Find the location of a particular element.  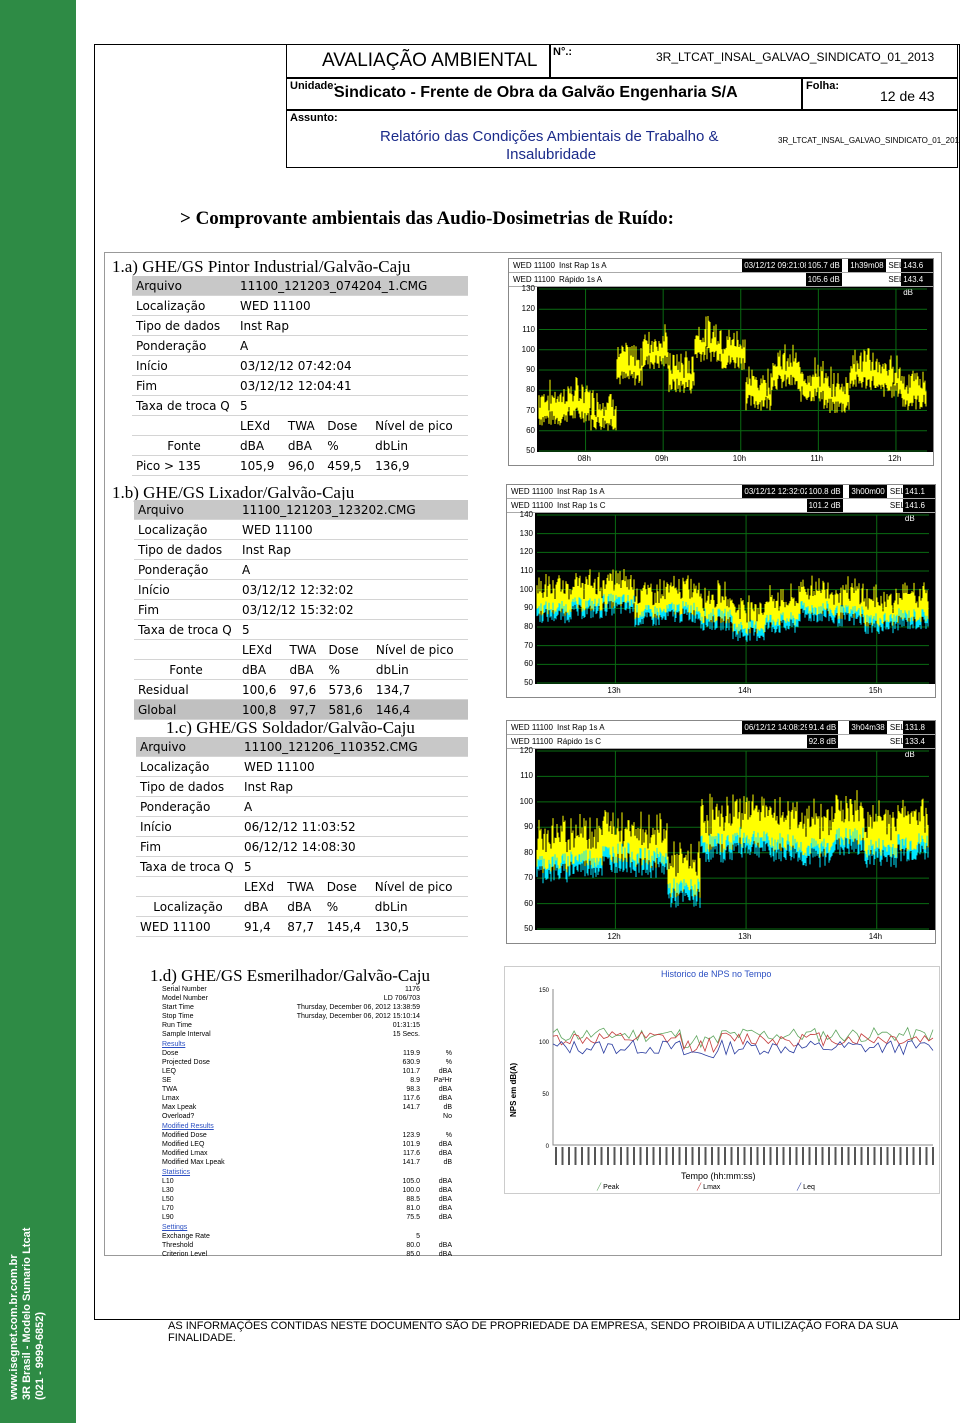

doc-code-small: 3R_LTCAT_INSAL_GALVAO_SINDICATO_01_2013 is located at coordinates (869, 140).